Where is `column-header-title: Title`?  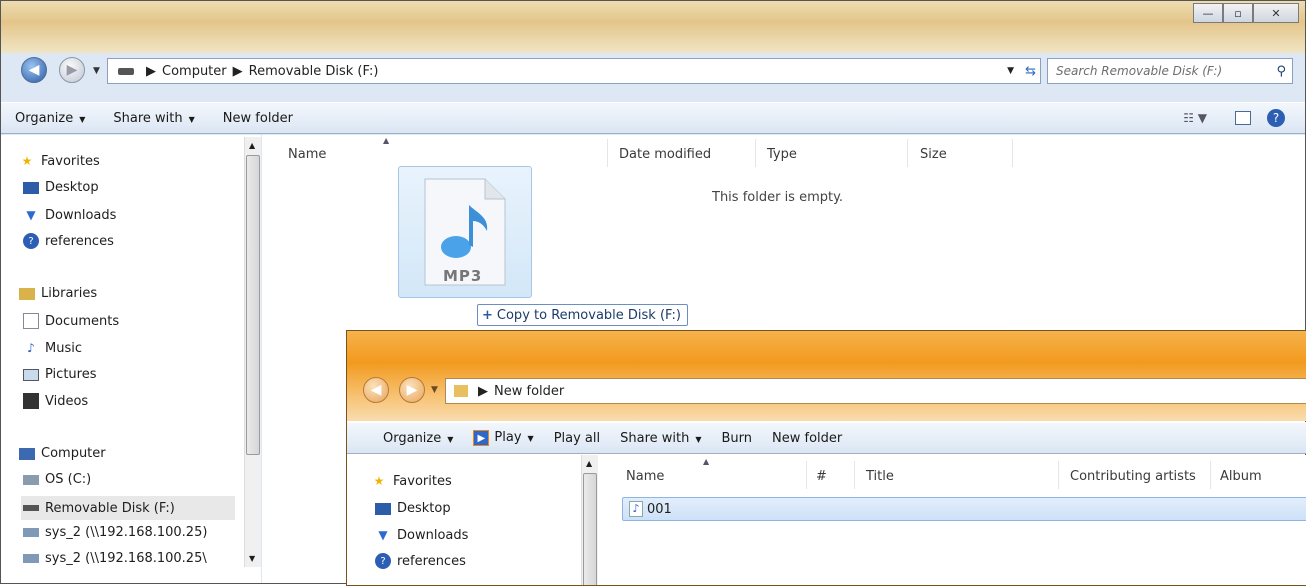
column-header-title: Title is located at coordinates (880, 476).